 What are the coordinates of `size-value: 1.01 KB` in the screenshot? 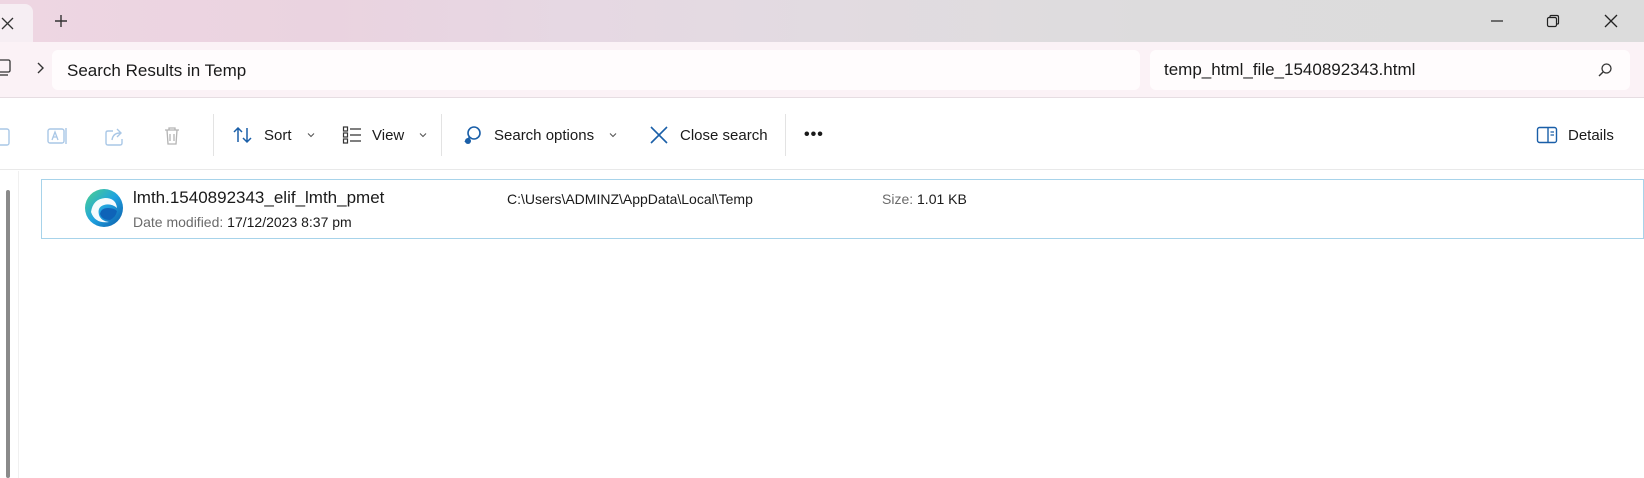 It's located at (942, 199).